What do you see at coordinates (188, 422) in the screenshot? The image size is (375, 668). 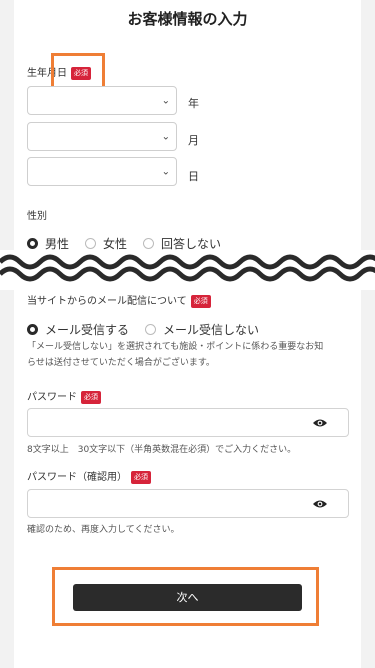 I see `password-input` at bounding box center [188, 422].